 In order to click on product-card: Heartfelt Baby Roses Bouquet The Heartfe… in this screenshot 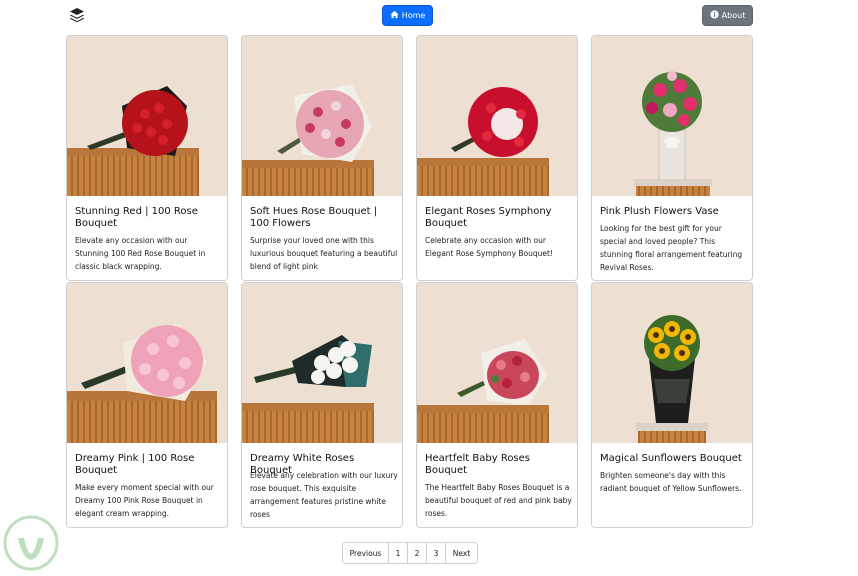, I will do `click(497, 405)`.